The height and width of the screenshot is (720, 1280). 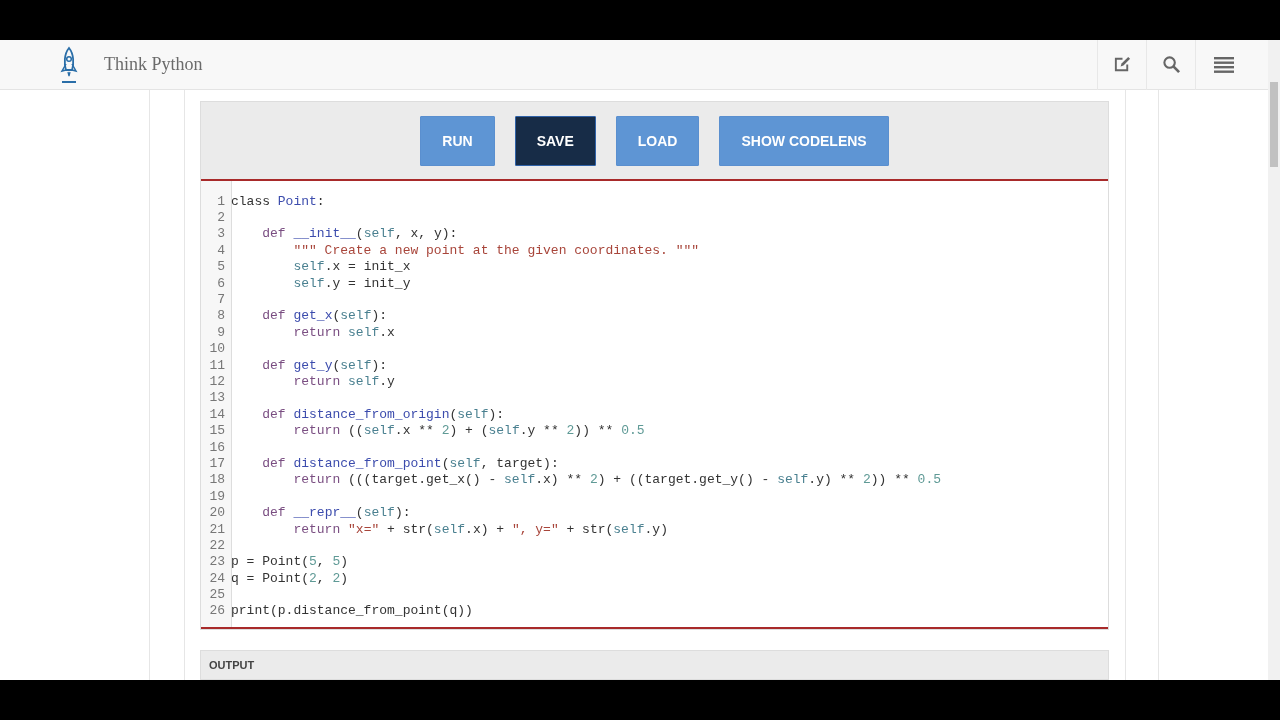 What do you see at coordinates (221, 283) in the screenshot?
I see `line-number: 6` at bounding box center [221, 283].